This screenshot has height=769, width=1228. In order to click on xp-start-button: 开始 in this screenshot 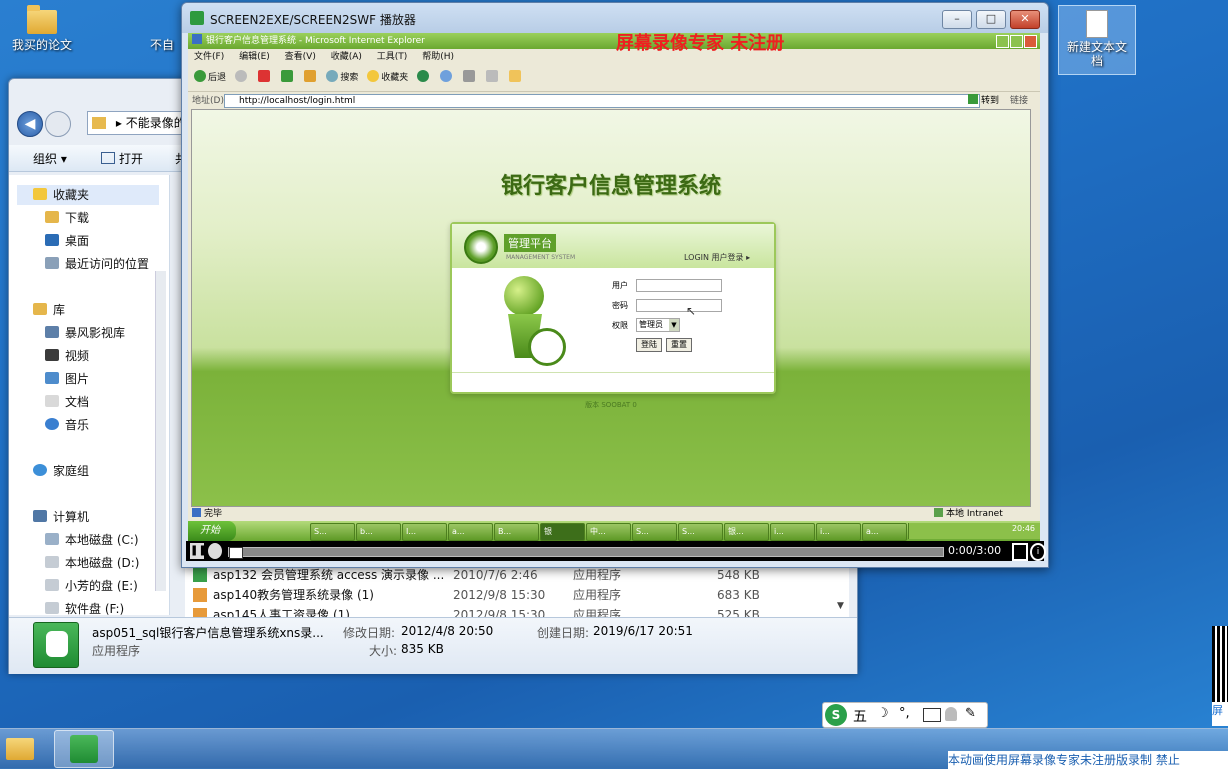, I will do `click(212, 531)`.